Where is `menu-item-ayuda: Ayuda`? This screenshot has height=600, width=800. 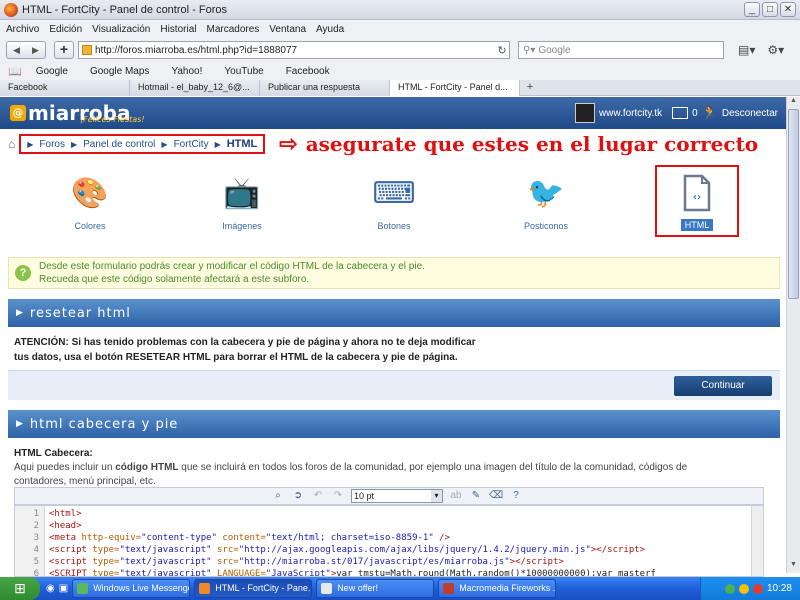 menu-item-ayuda: Ayuda is located at coordinates (330, 29).